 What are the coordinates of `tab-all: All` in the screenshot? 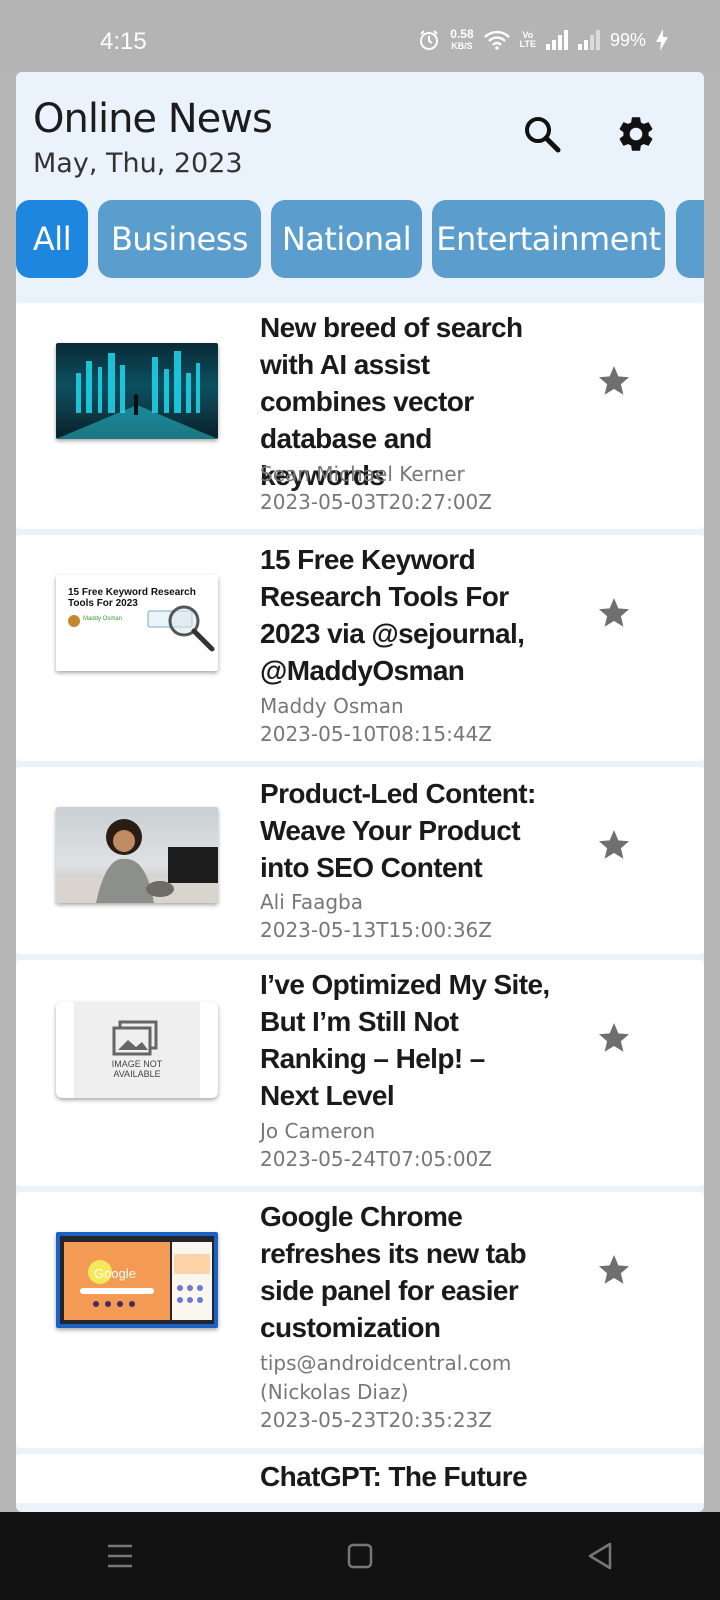 It's located at (52, 239).